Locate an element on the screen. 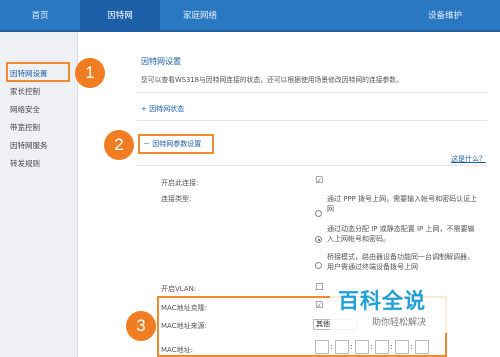  option-dynamic-line1: 通过动态分配 IP 或静态配置 IP 上网，不需要输 is located at coordinates (401, 229).